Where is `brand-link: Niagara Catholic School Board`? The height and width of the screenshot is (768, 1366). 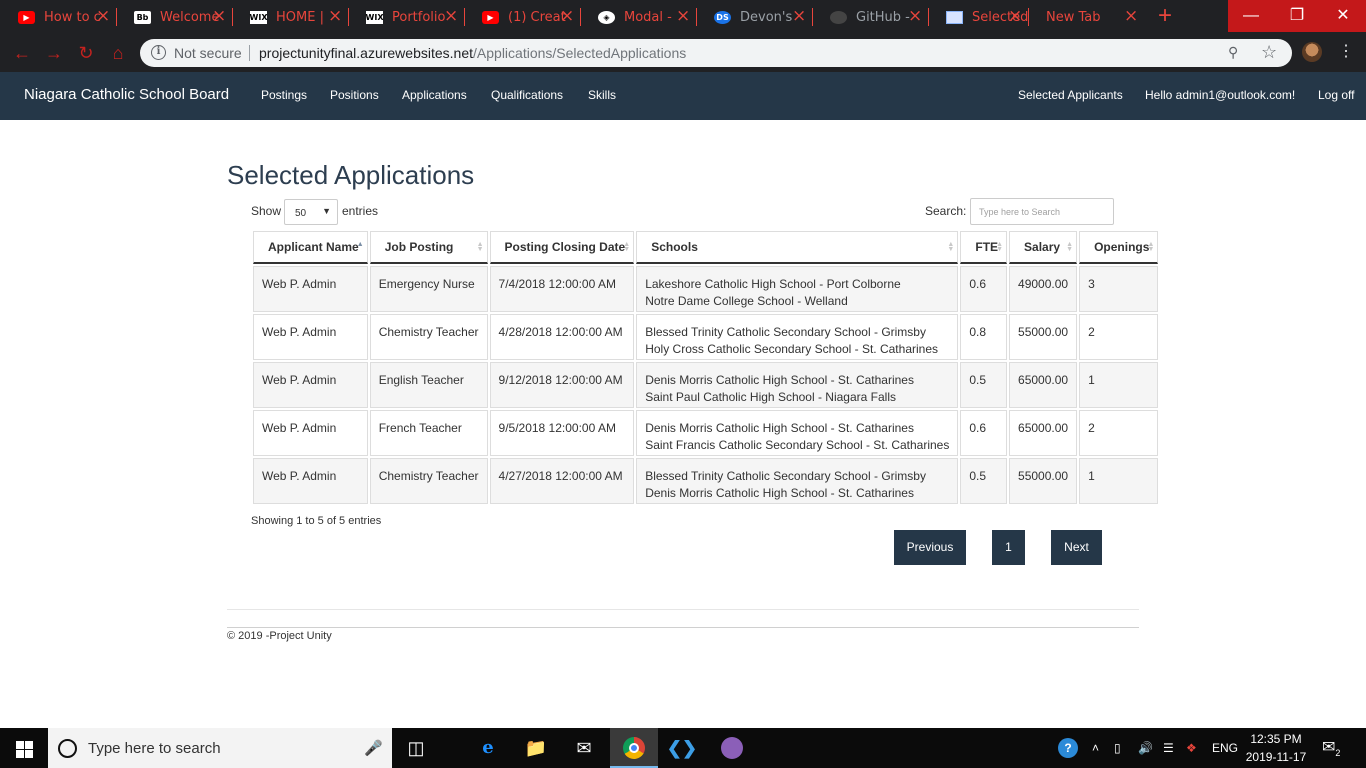 brand-link: Niagara Catholic School Board is located at coordinates (126, 94).